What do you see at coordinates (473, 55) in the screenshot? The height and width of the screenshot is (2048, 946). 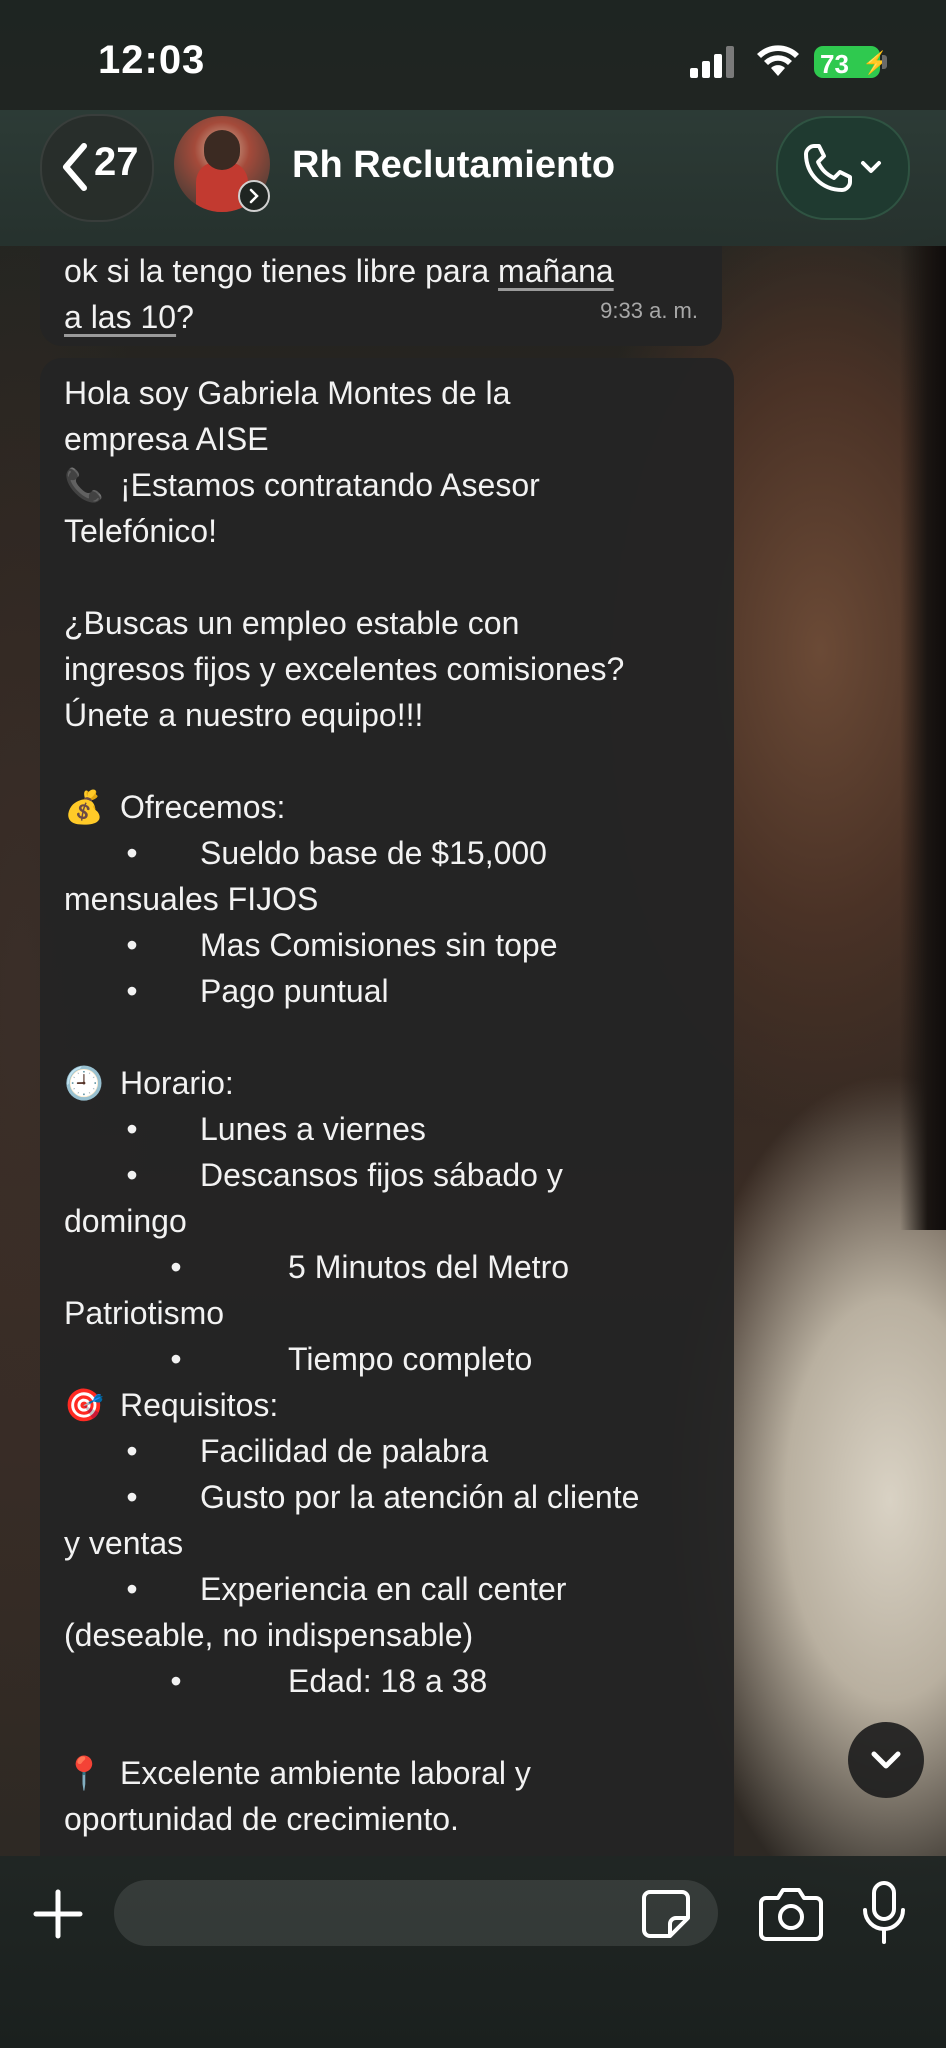 I see `status-bar: 12:03 73 ⚡` at bounding box center [473, 55].